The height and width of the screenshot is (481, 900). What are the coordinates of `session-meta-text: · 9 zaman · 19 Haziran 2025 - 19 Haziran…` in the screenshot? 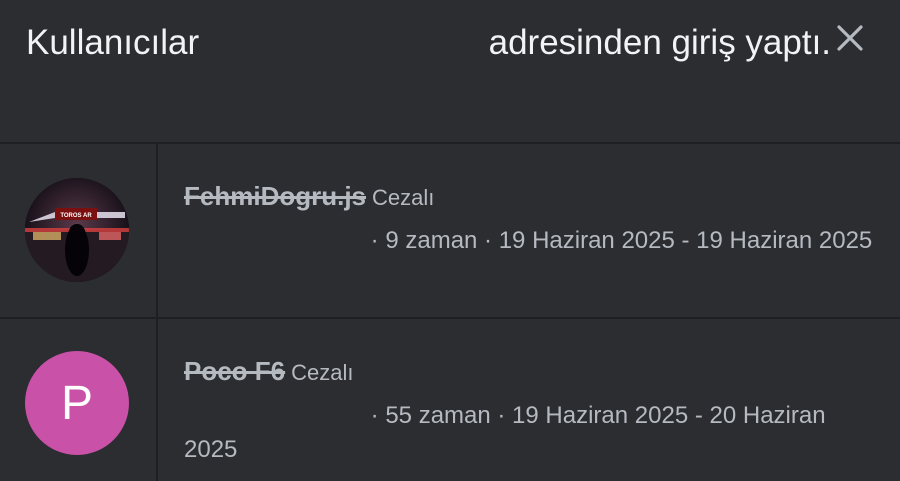 It's located at (621, 240).